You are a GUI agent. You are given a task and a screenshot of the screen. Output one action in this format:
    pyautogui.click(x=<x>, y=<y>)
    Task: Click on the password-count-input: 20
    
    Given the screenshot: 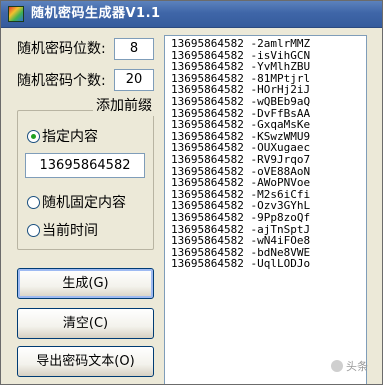 What is the action you would take?
    pyautogui.click(x=134, y=80)
    